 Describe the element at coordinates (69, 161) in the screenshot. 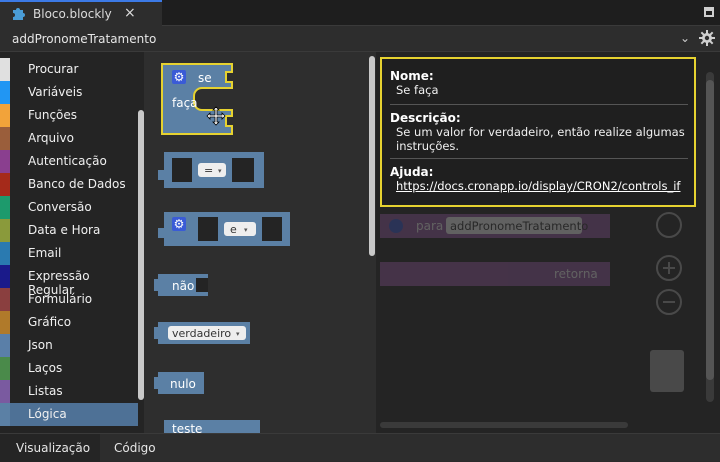

I see `category-item: Autenticação` at that location.